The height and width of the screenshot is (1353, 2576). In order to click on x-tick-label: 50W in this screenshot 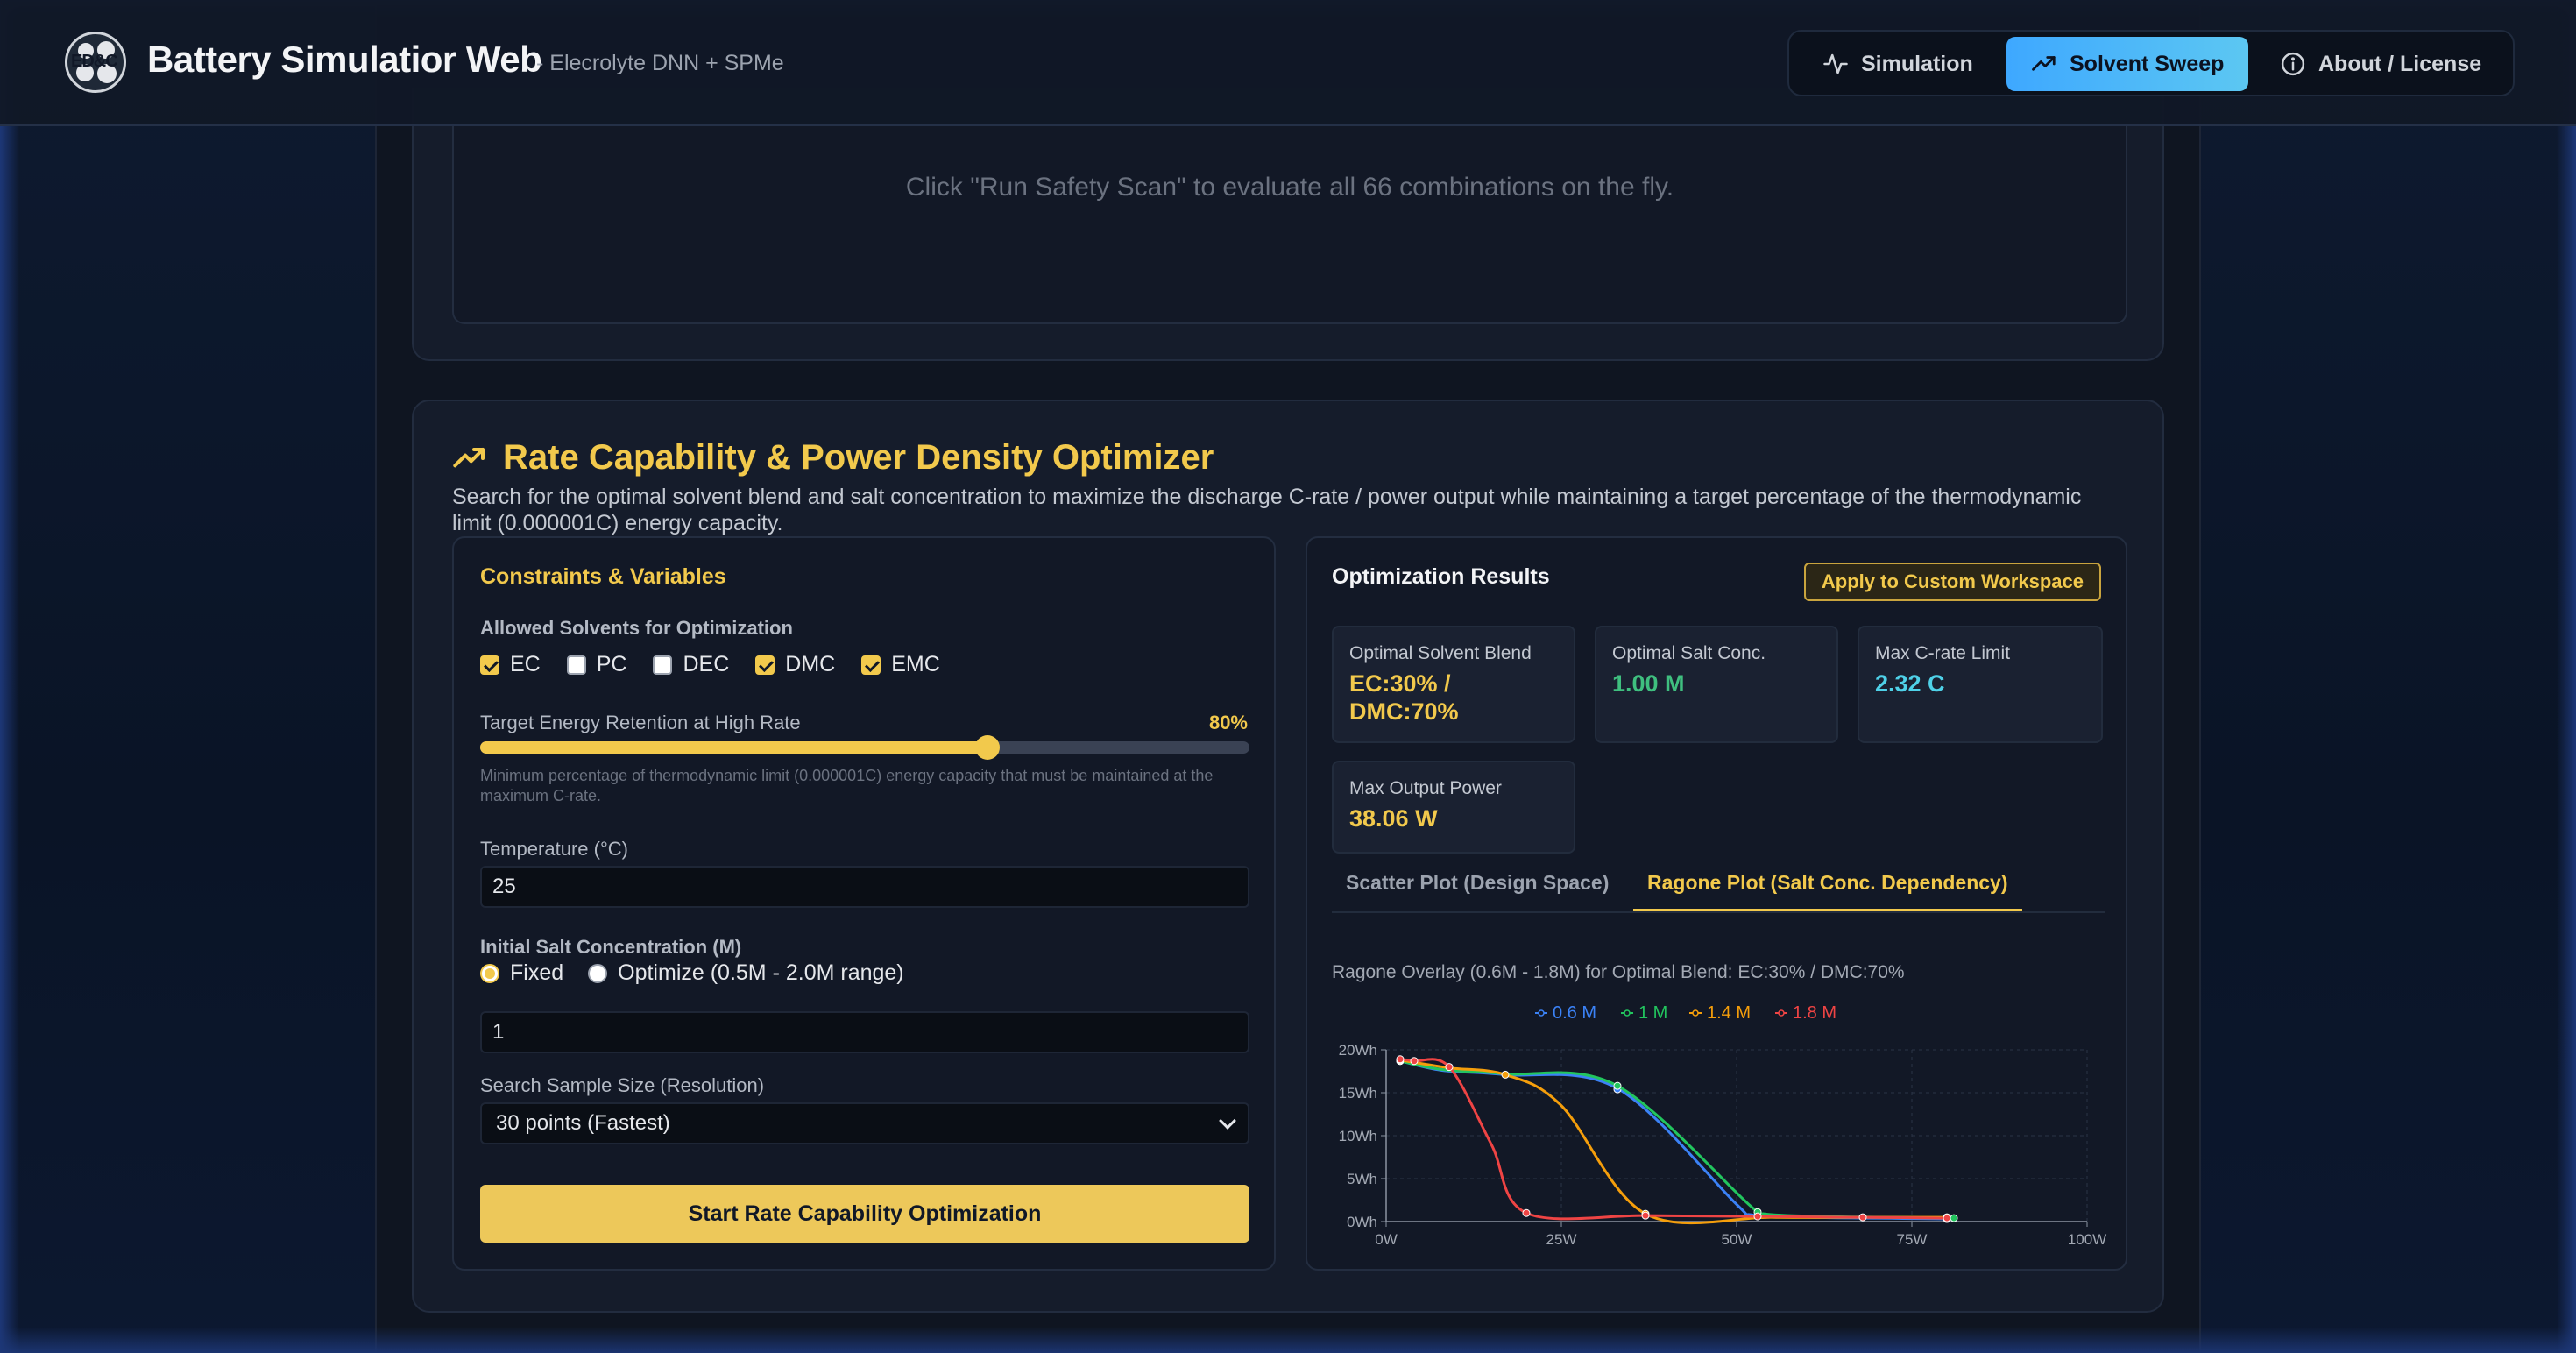, I will do `click(1737, 1239)`.